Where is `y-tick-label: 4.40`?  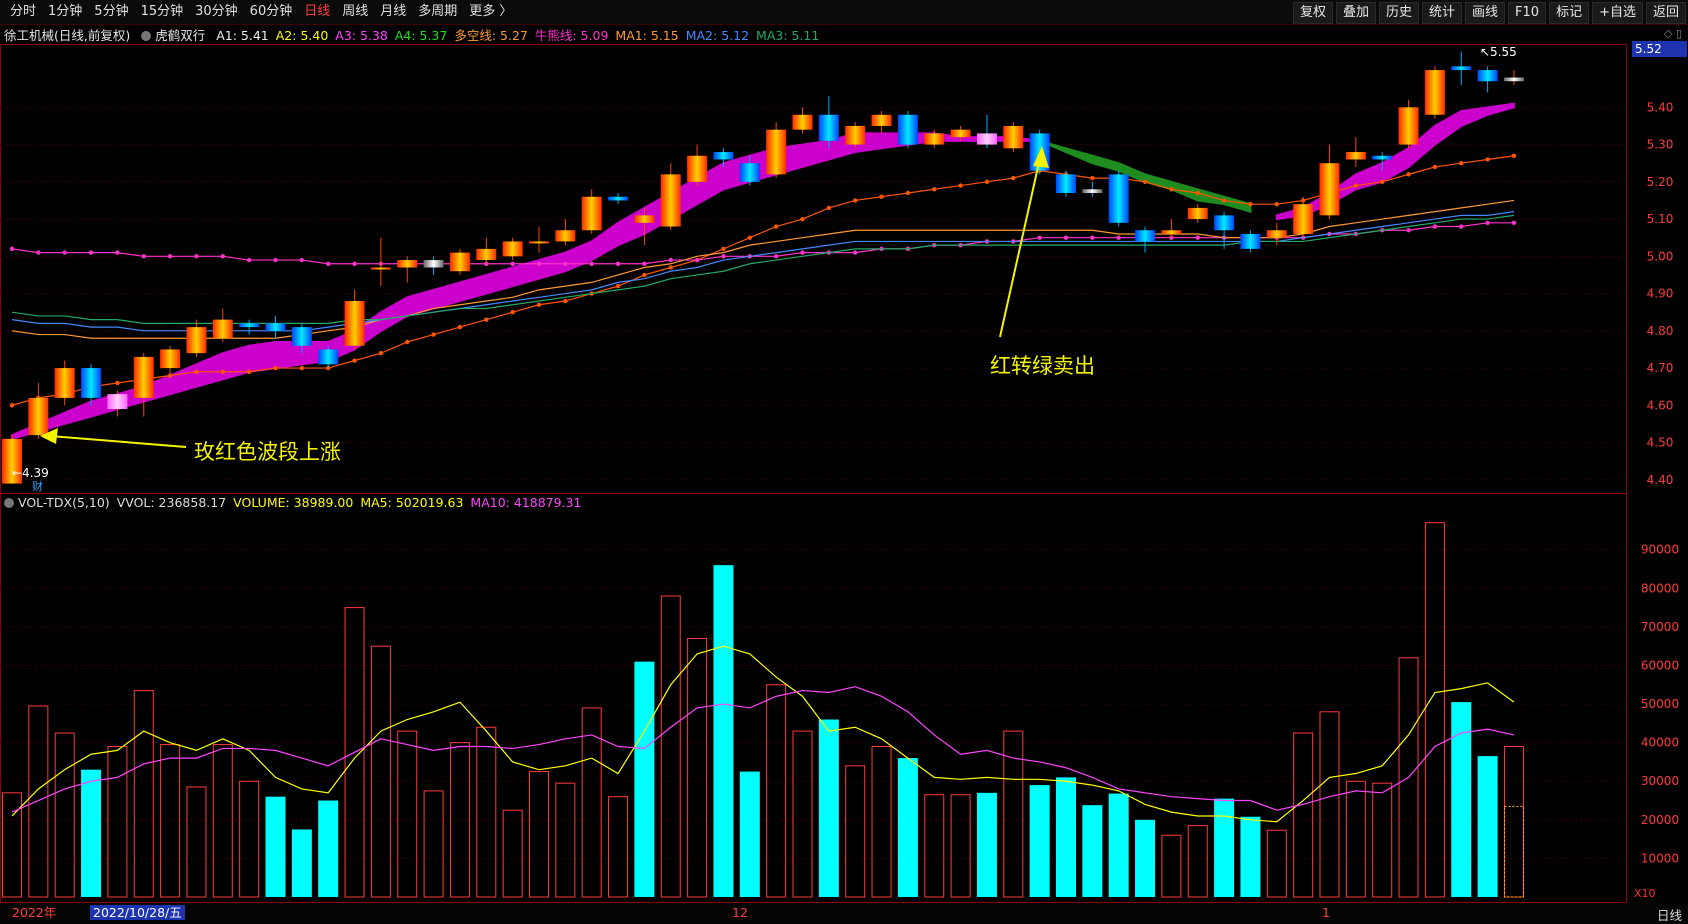 y-tick-label: 4.40 is located at coordinates (1660, 480).